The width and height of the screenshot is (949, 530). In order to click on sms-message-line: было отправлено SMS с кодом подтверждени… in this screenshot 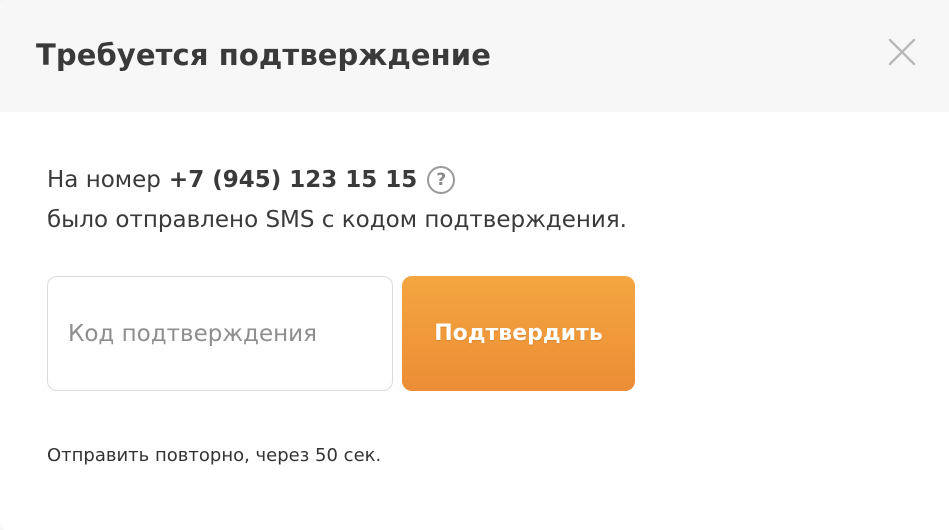, I will do `click(337, 220)`.